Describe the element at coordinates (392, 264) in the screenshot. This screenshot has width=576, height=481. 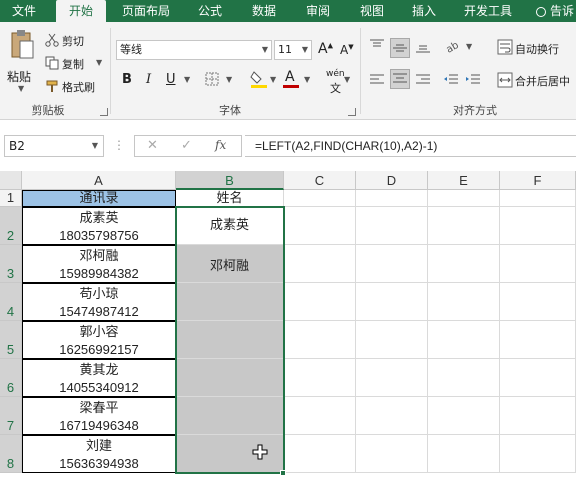
I see `cell-d3` at that location.